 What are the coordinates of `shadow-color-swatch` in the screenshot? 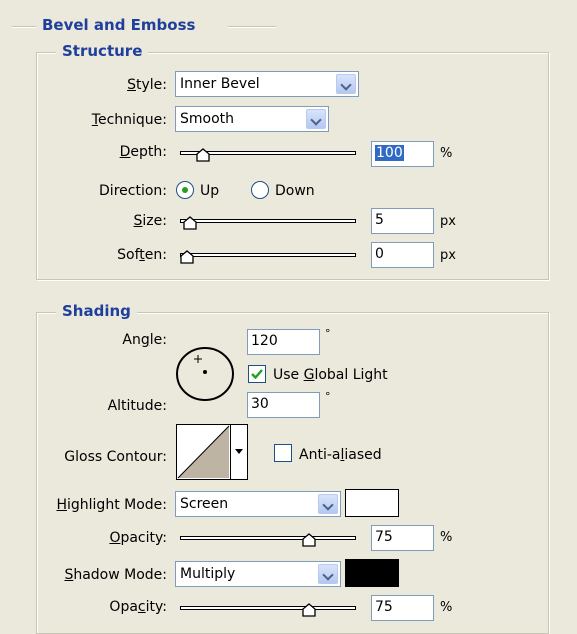 It's located at (372, 573).